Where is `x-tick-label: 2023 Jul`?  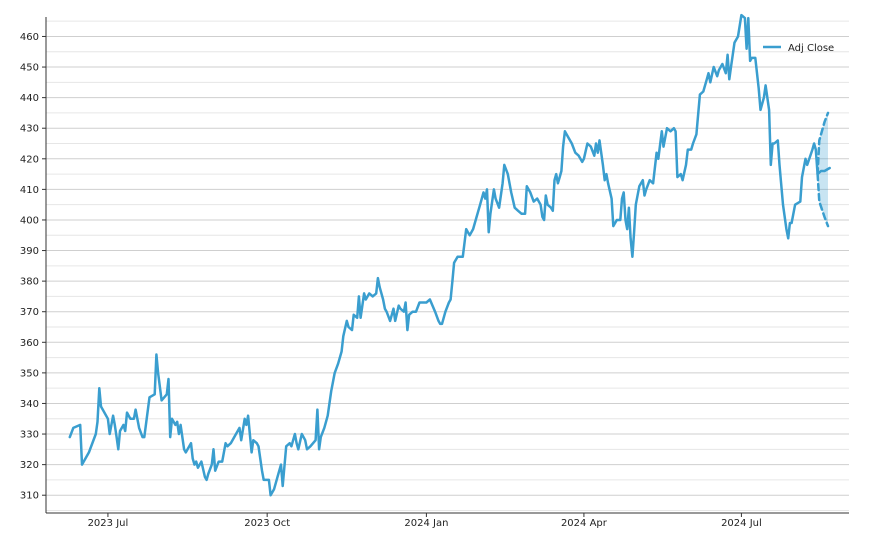
x-tick-label: 2023 Jul is located at coordinates (108, 523).